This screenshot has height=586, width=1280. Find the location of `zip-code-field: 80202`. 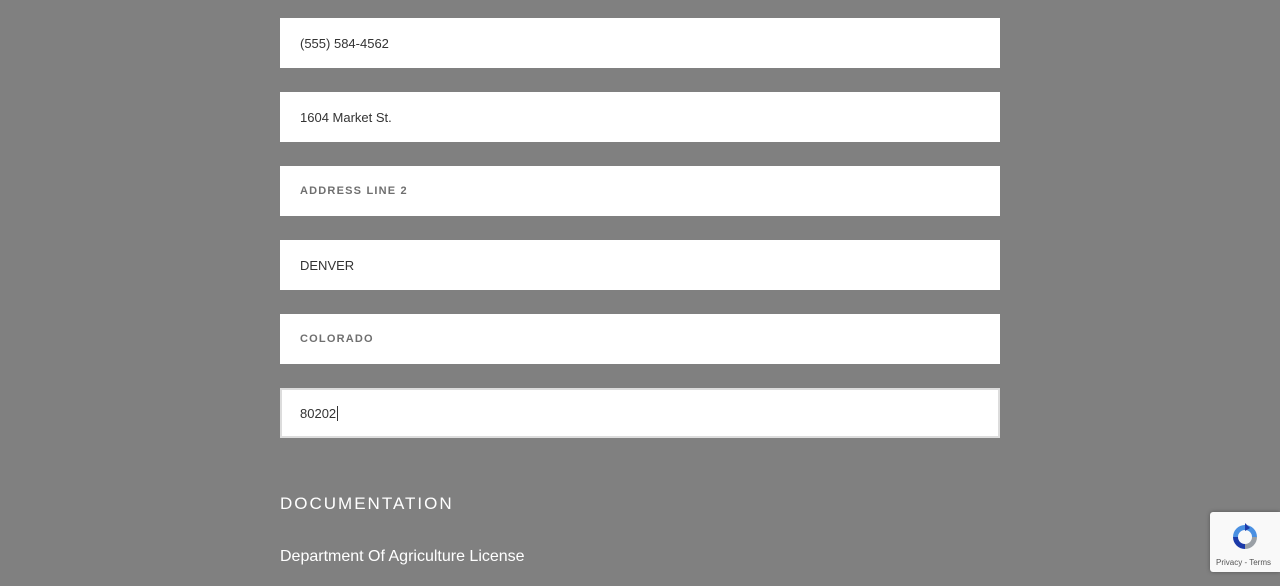

zip-code-field: 80202 is located at coordinates (640, 413).